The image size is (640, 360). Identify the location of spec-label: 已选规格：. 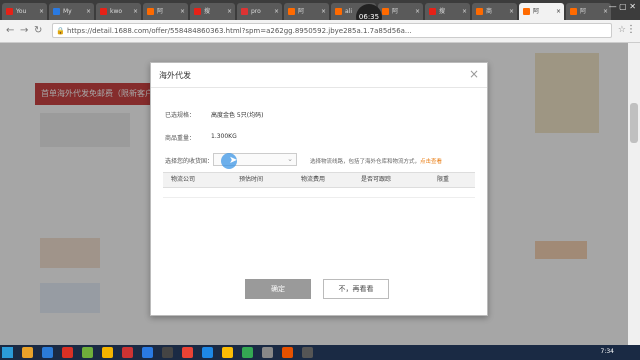
(180, 115).